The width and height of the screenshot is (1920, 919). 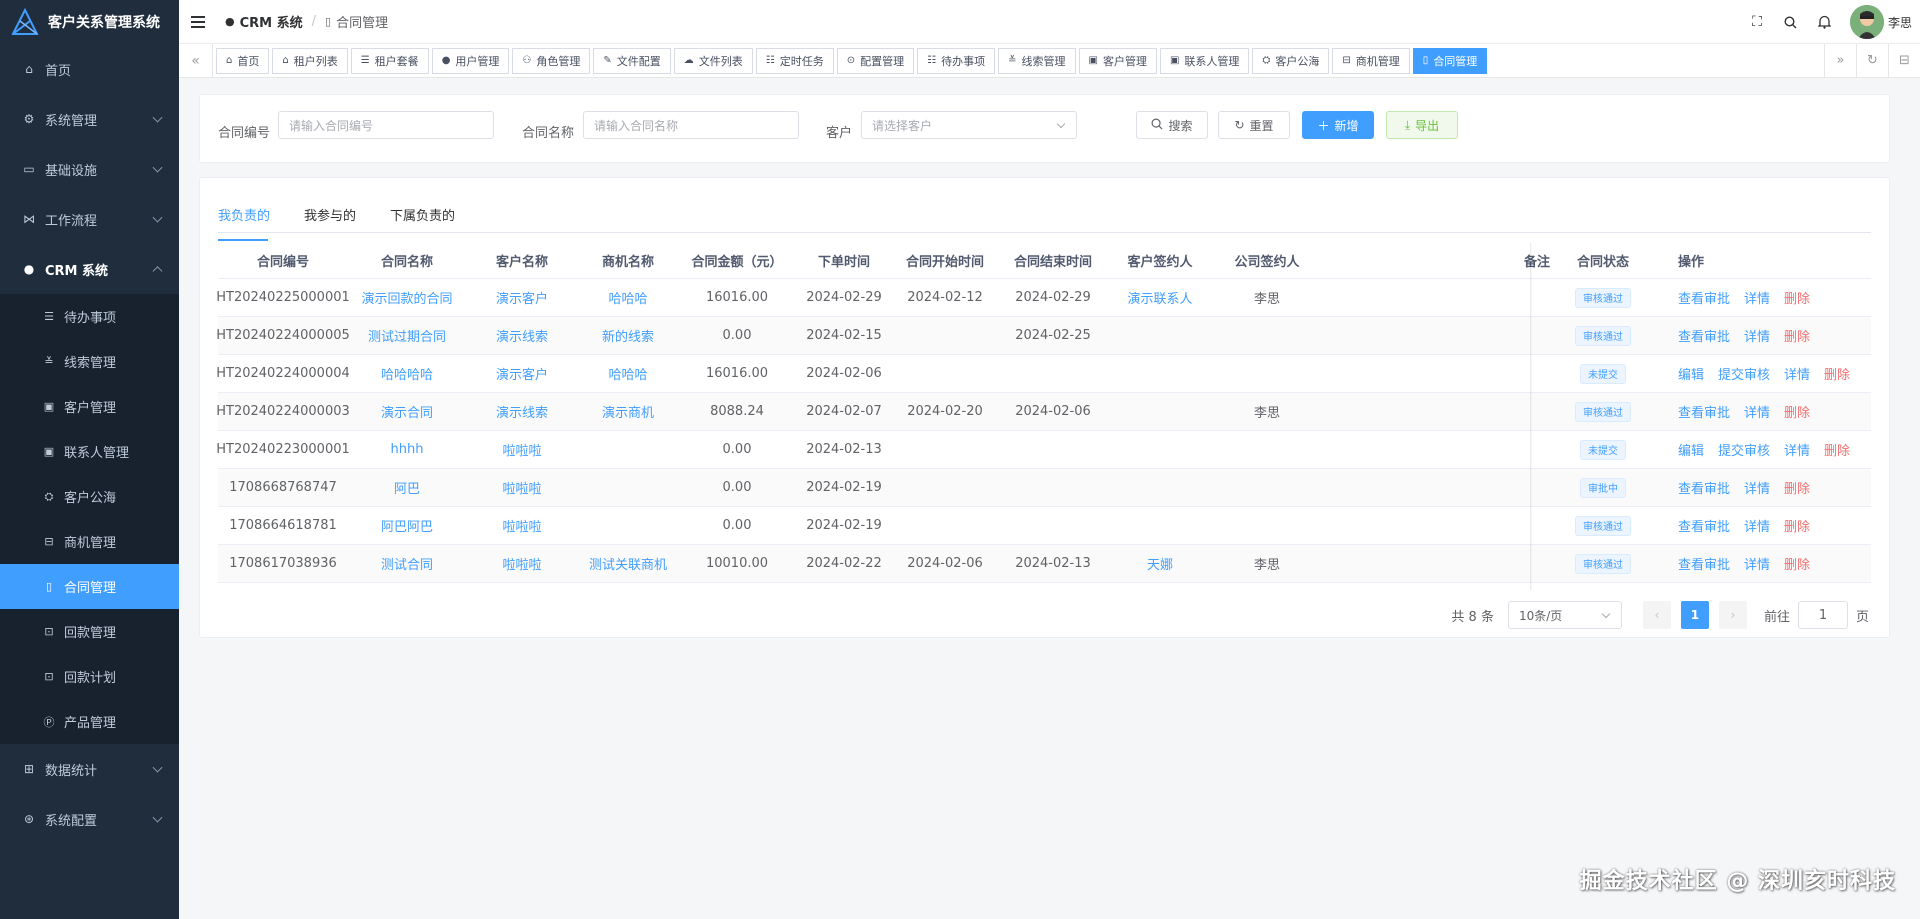 I want to click on tag-item: ⌂ 租户列表, so click(x=310, y=60).